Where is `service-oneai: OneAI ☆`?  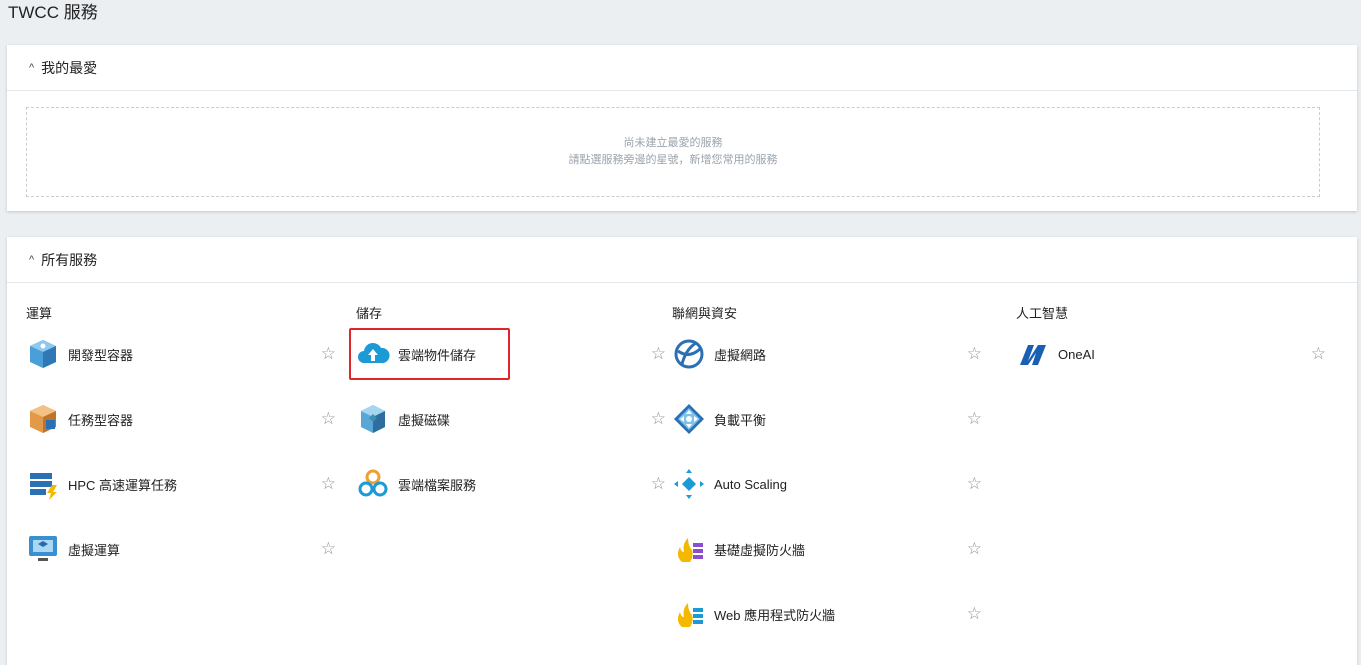 service-oneai: OneAI ☆ is located at coordinates (1171, 354).